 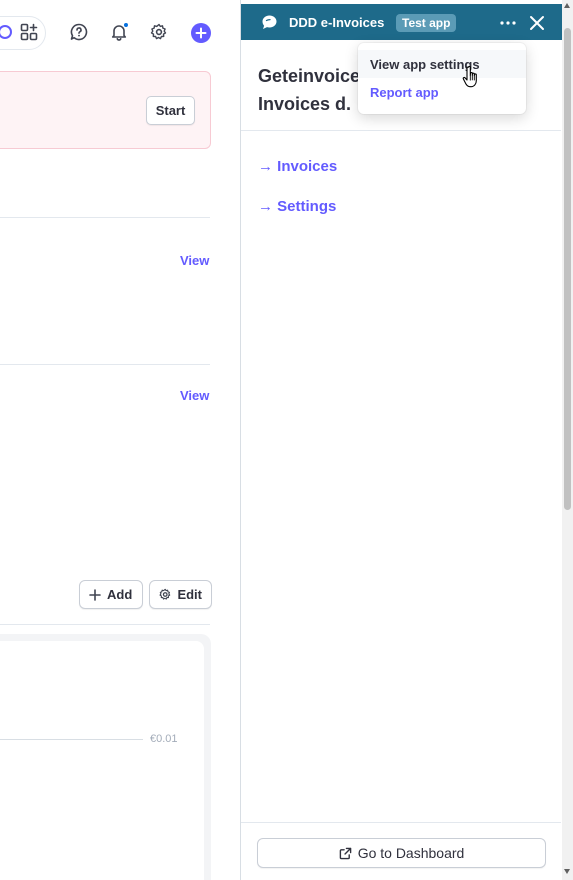 What do you see at coordinates (469, 76) in the screenshot?
I see `pointer-cursor-icon` at bounding box center [469, 76].